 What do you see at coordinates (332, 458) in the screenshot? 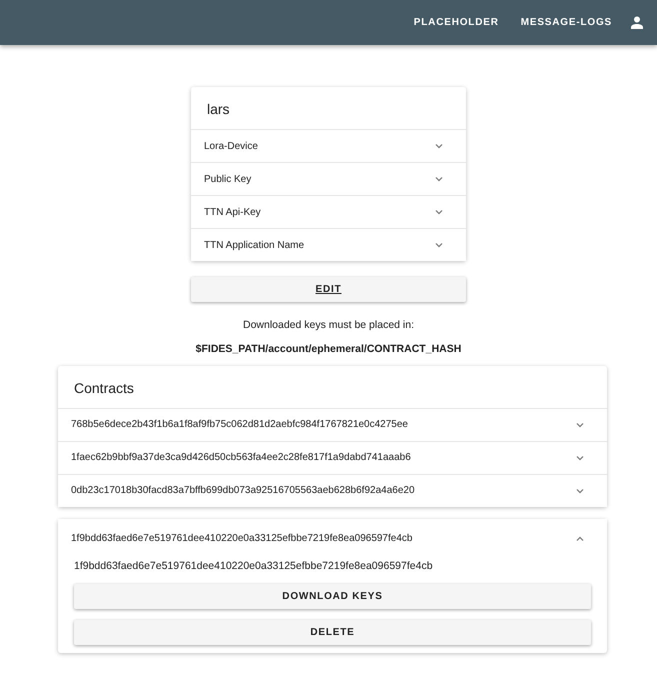
I see `expansion-panel-header: 1faec62b9bbf9a37de3ca9d426d50cb563fa4ee2c28fe817f1a9dabd741aaab6` at bounding box center [332, 458].